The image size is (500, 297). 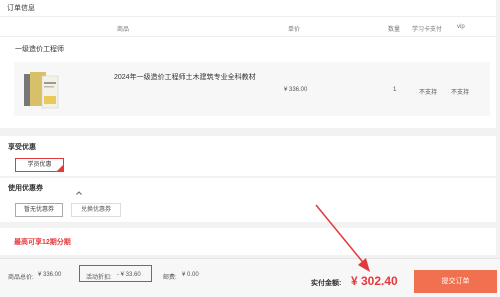 I want to click on tab-no-coupon: 暂无优惠券, so click(x=39, y=210).